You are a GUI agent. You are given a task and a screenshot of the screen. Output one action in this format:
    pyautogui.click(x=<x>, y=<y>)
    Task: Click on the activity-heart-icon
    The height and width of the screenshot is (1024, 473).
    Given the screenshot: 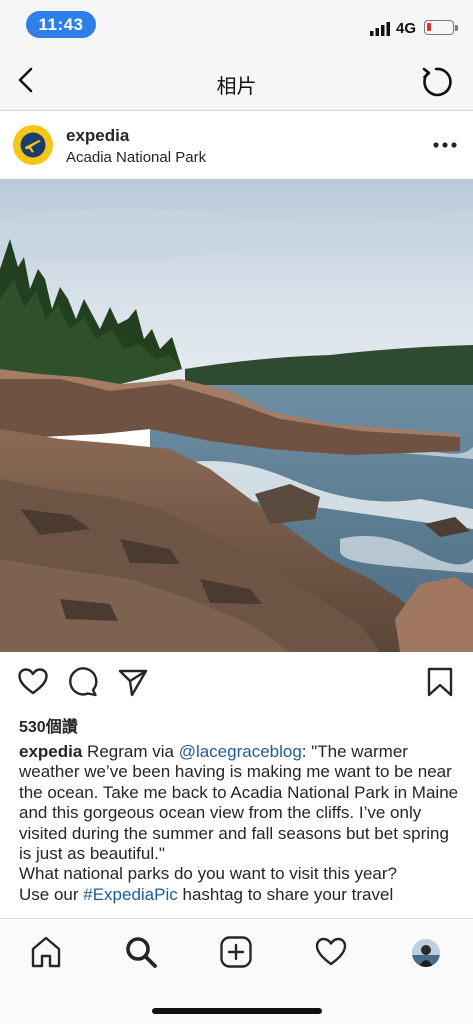 What is the action you would take?
    pyautogui.click(x=331, y=952)
    